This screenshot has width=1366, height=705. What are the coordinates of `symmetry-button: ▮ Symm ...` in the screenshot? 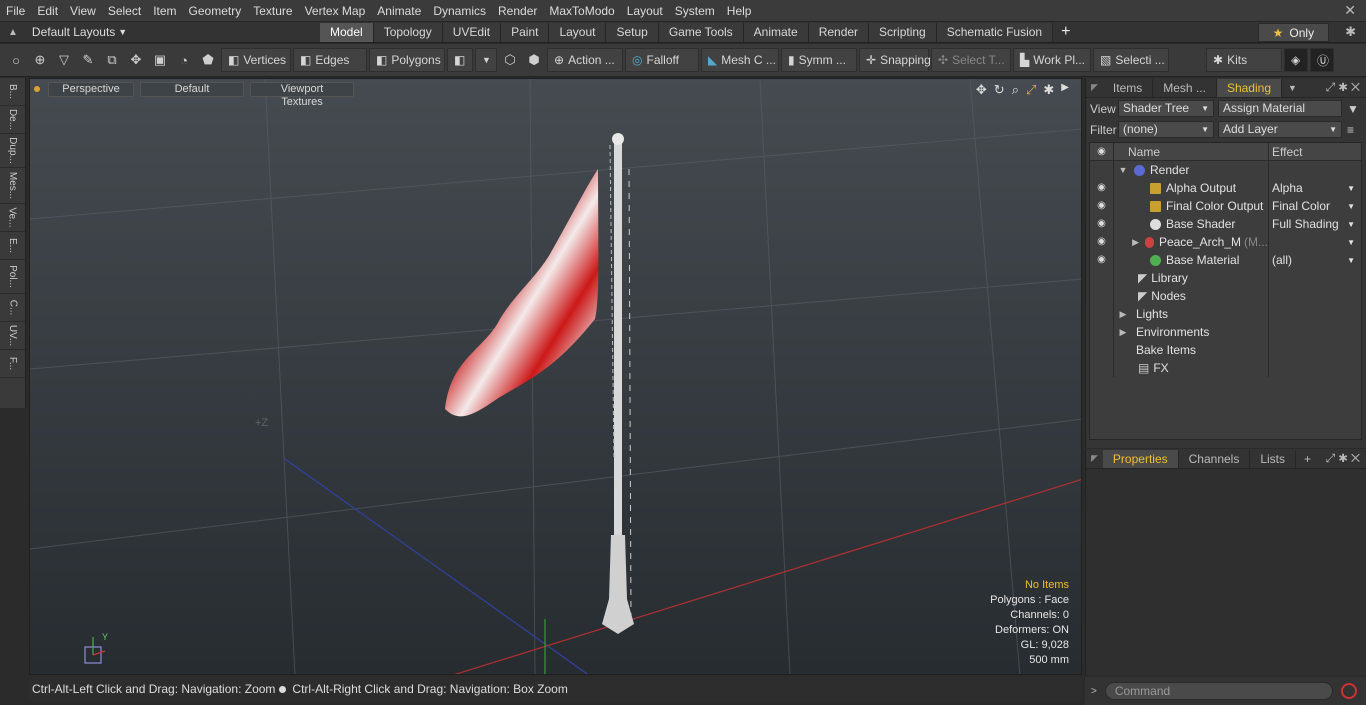 It's located at (819, 60).